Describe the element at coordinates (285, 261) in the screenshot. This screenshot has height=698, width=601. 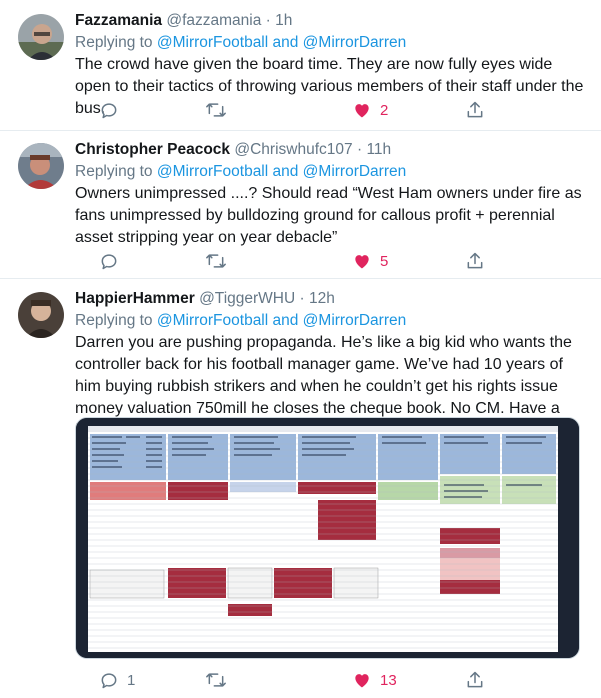
I see `tweet-actions: 5` at that location.